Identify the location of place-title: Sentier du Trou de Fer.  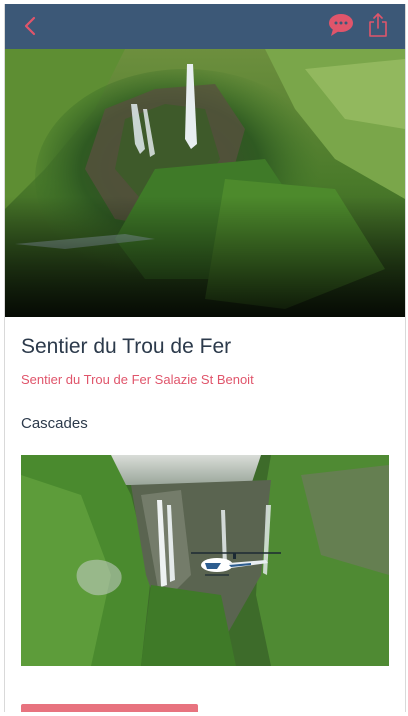
(126, 346).